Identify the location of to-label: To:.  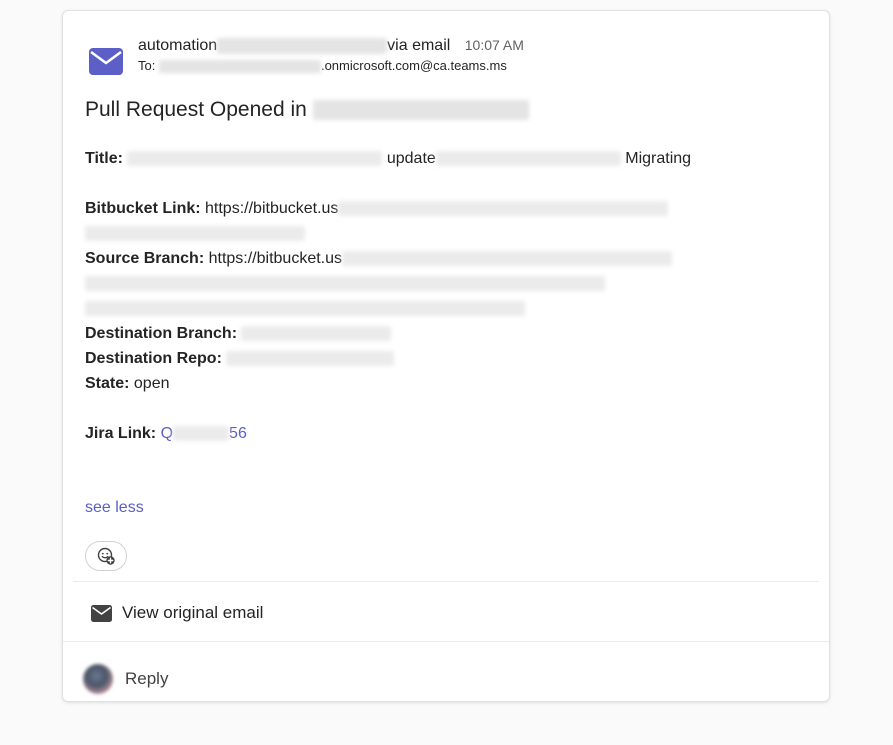
(147, 65).